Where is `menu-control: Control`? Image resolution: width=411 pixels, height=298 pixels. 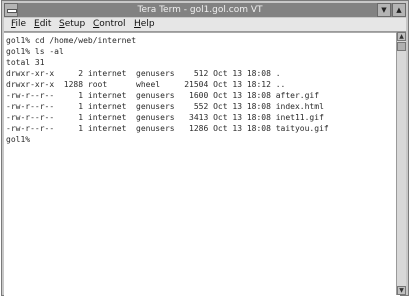
menu-control: Control is located at coordinates (109, 24).